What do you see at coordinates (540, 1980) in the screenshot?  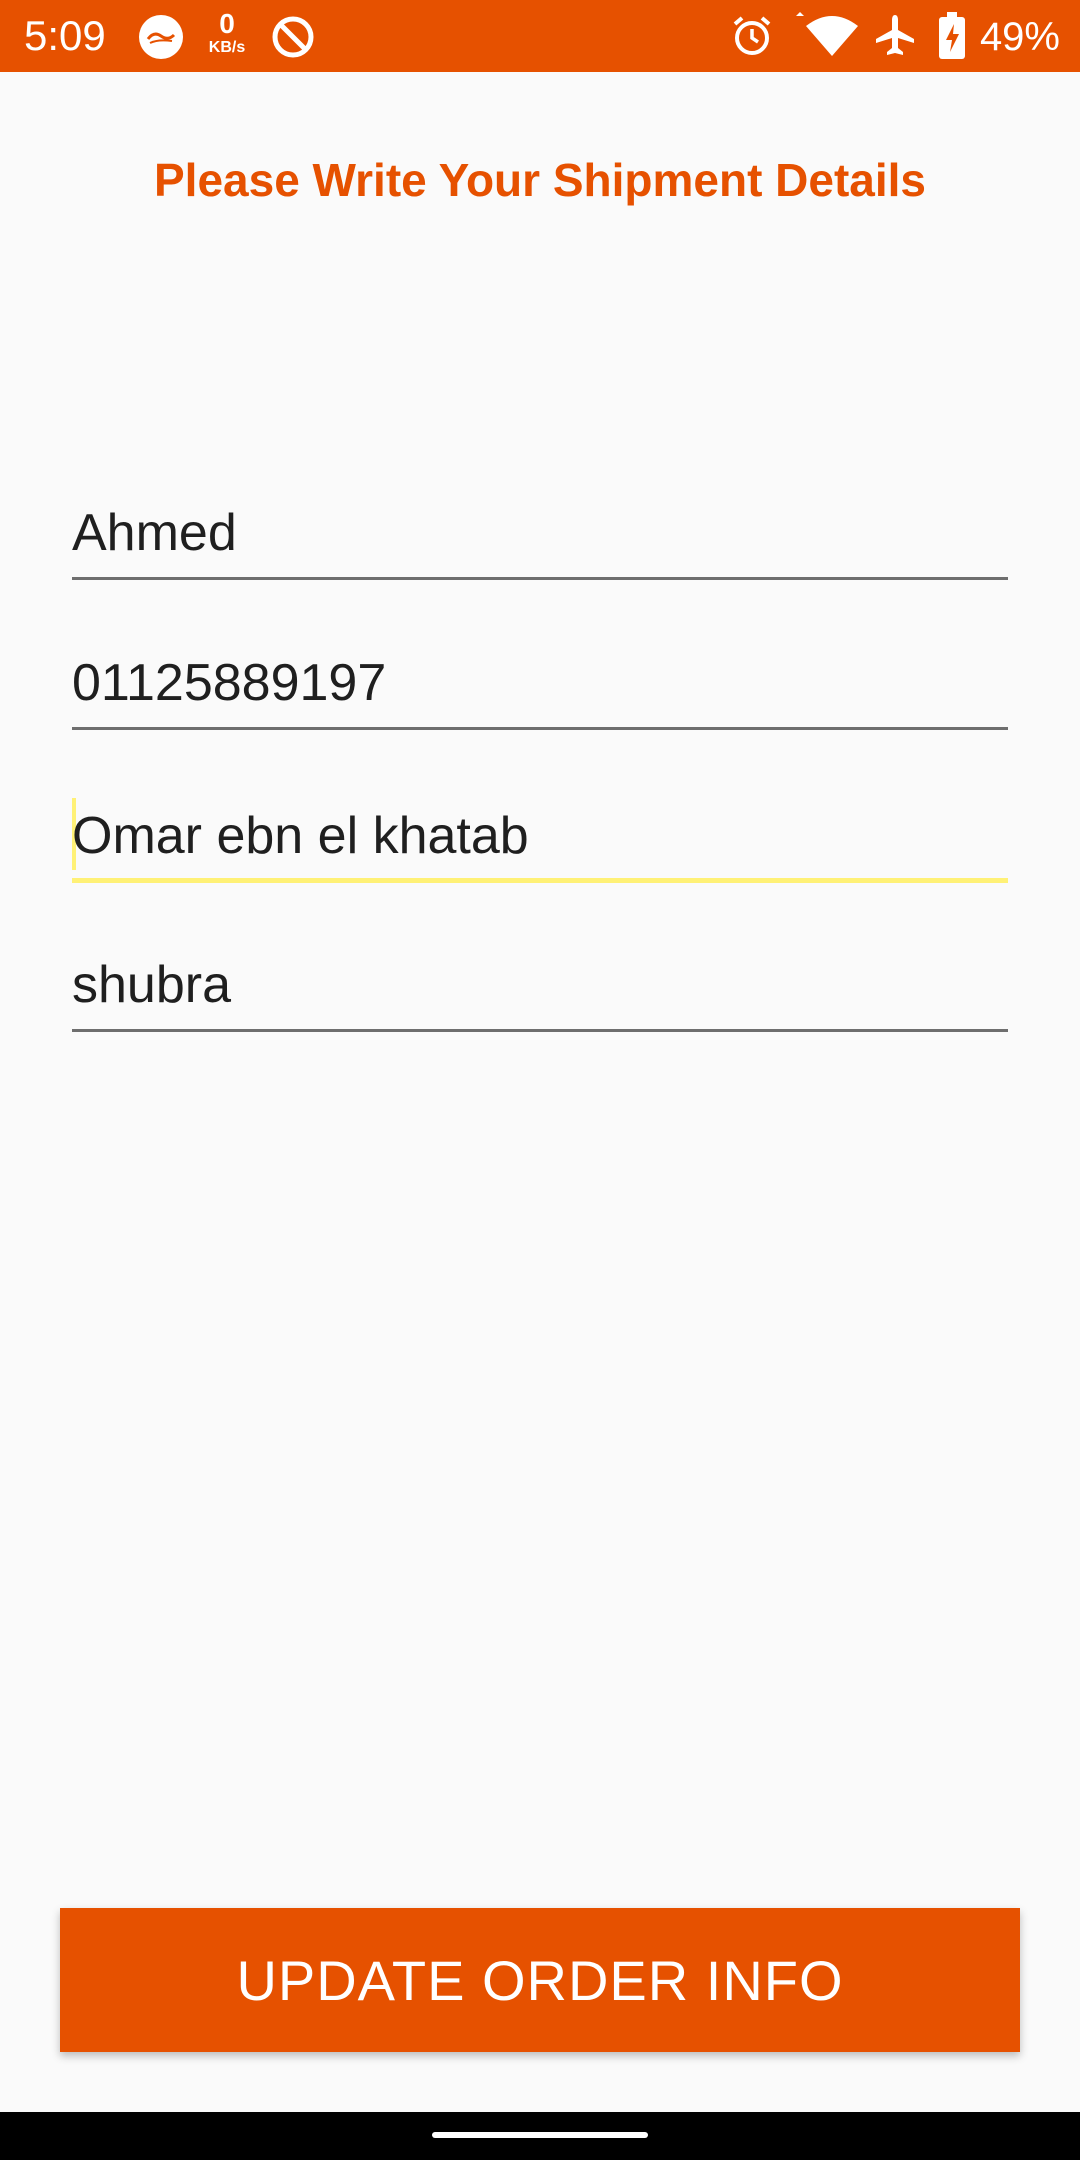 I see `update-order-info-button: UPDATE ORDER INFO` at bounding box center [540, 1980].